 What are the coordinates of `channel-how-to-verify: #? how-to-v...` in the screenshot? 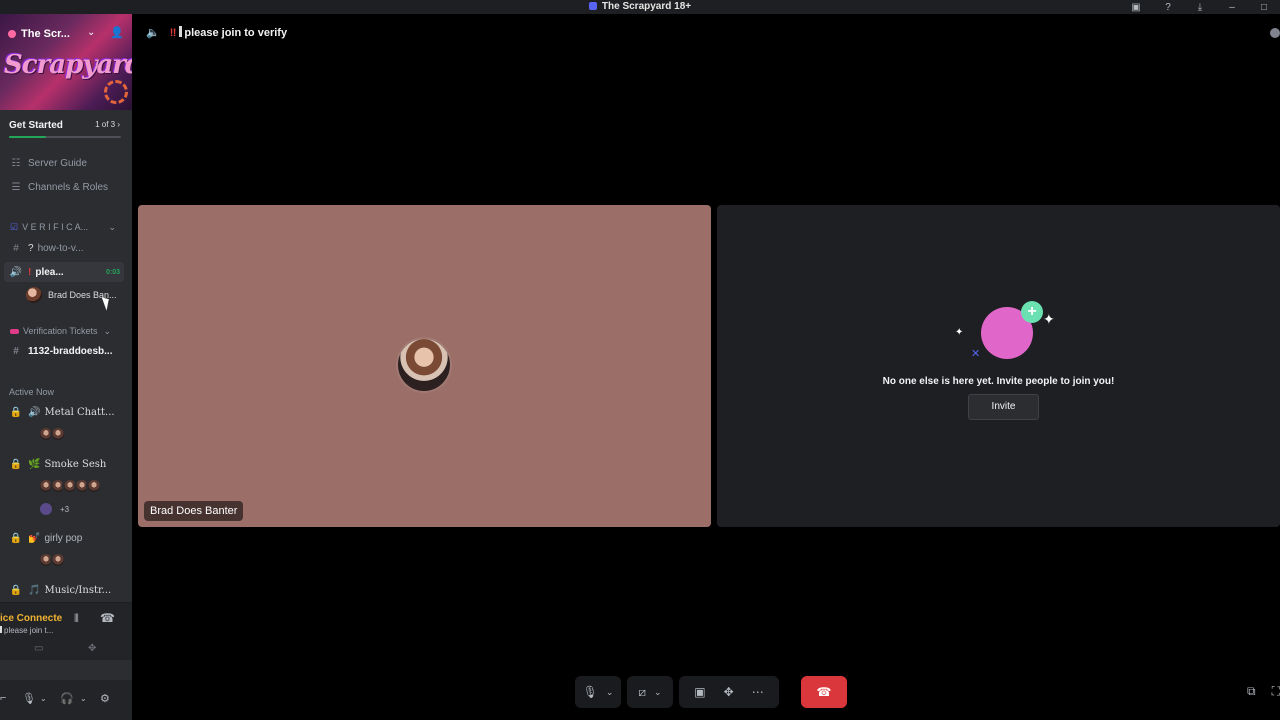 It's located at (62, 248).